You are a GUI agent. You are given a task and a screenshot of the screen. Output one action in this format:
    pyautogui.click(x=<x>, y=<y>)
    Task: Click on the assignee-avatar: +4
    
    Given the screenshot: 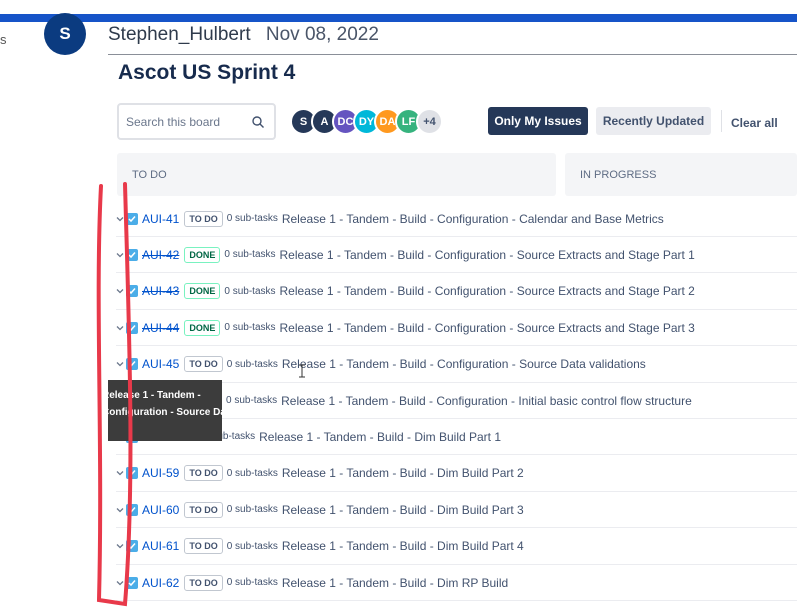 What is the action you would take?
    pyautogui.click(x=429, y=121)
    